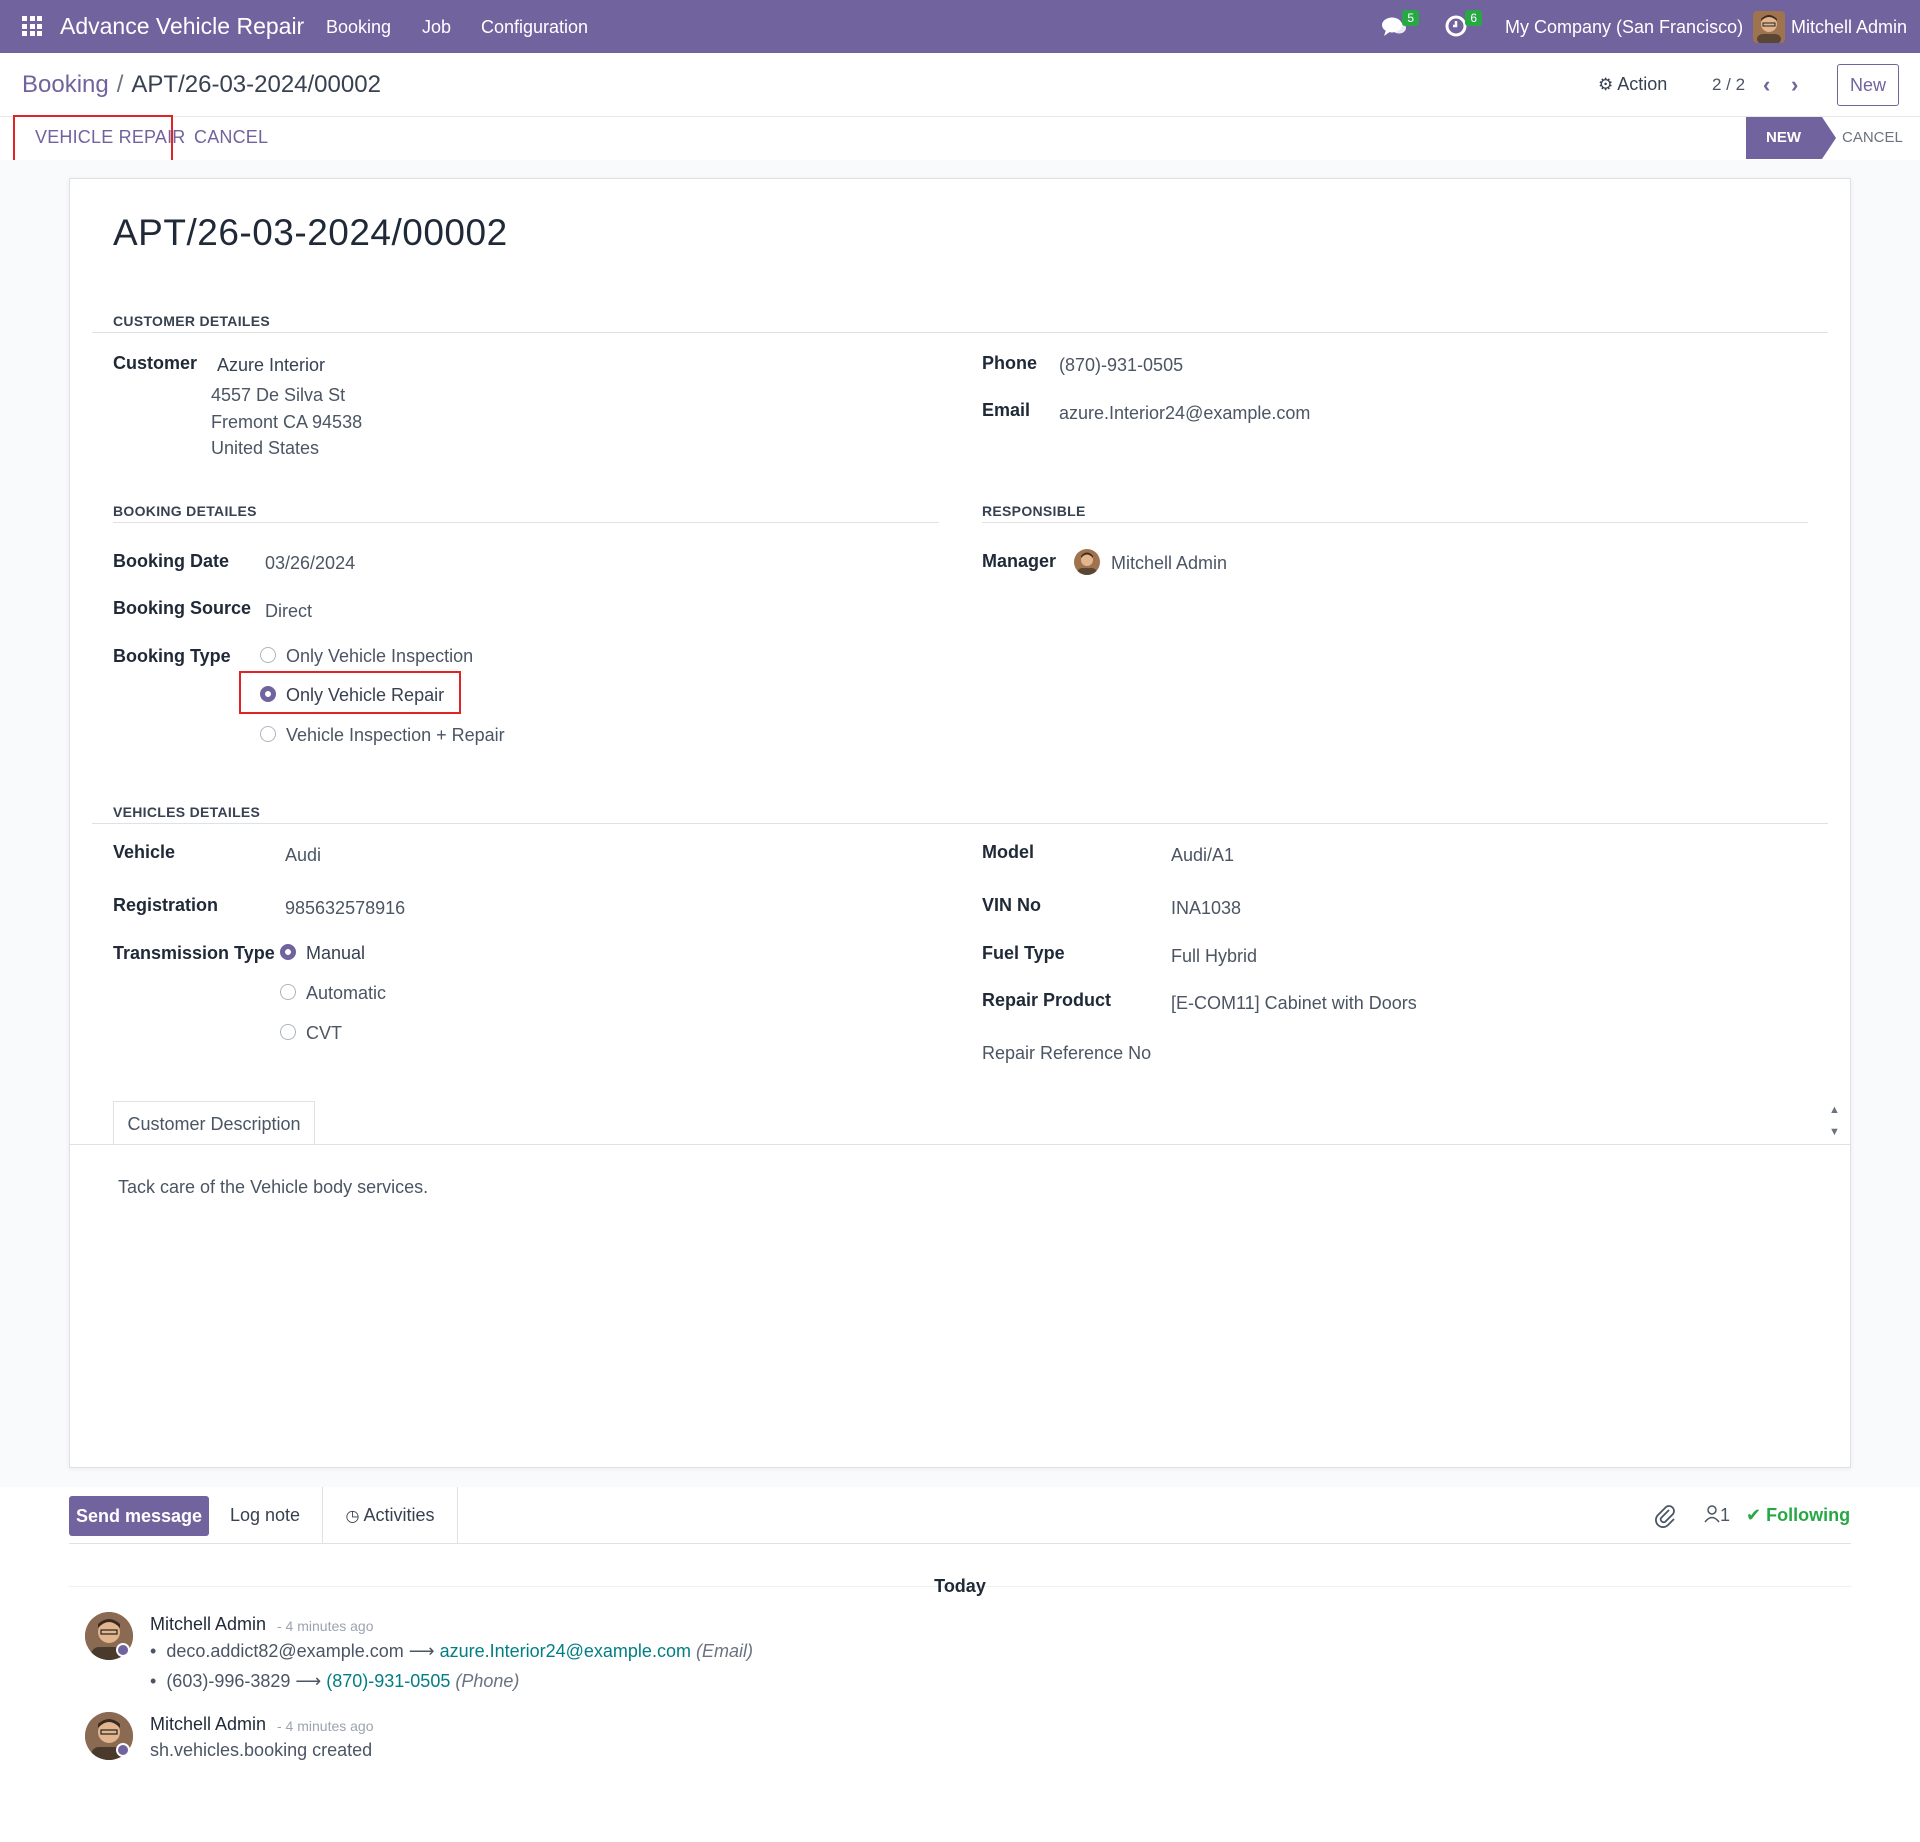 The height and width of the screenshot is (1842, 1920). What do you see at coordinates (335, 953) in the screenshot?
I see `transmission-option: Manual` at bounding box center [335, 953].